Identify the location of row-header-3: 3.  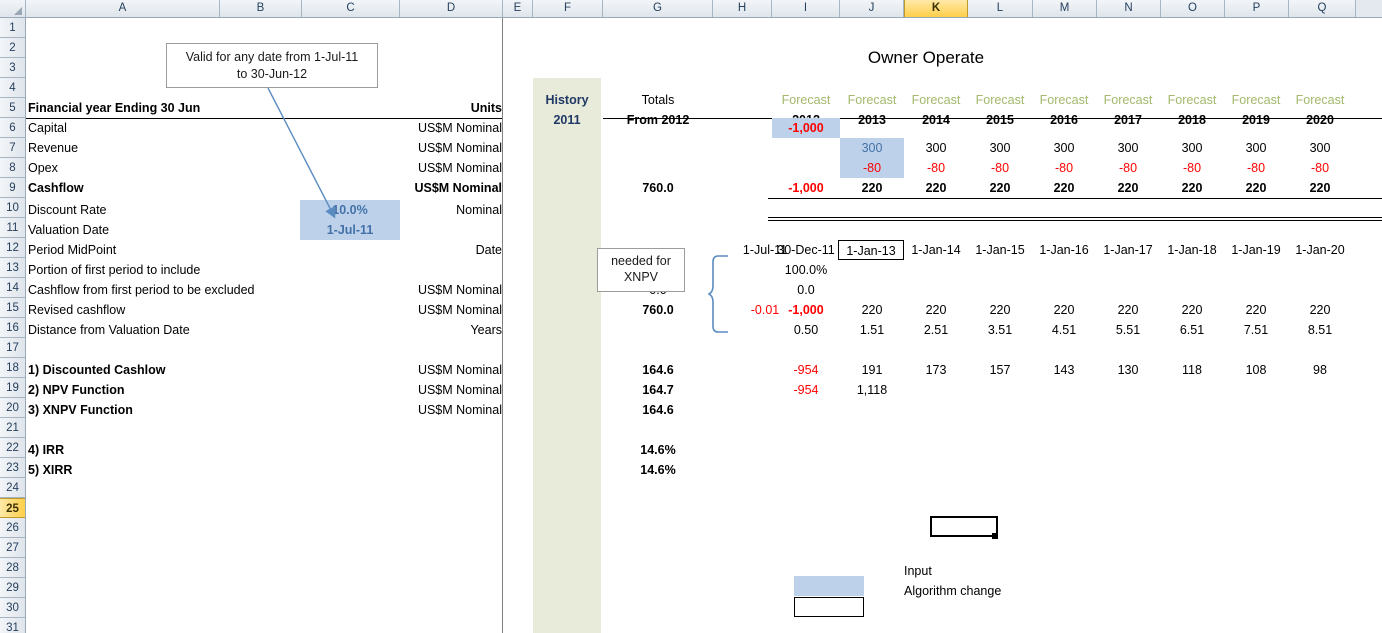
(12, 68).